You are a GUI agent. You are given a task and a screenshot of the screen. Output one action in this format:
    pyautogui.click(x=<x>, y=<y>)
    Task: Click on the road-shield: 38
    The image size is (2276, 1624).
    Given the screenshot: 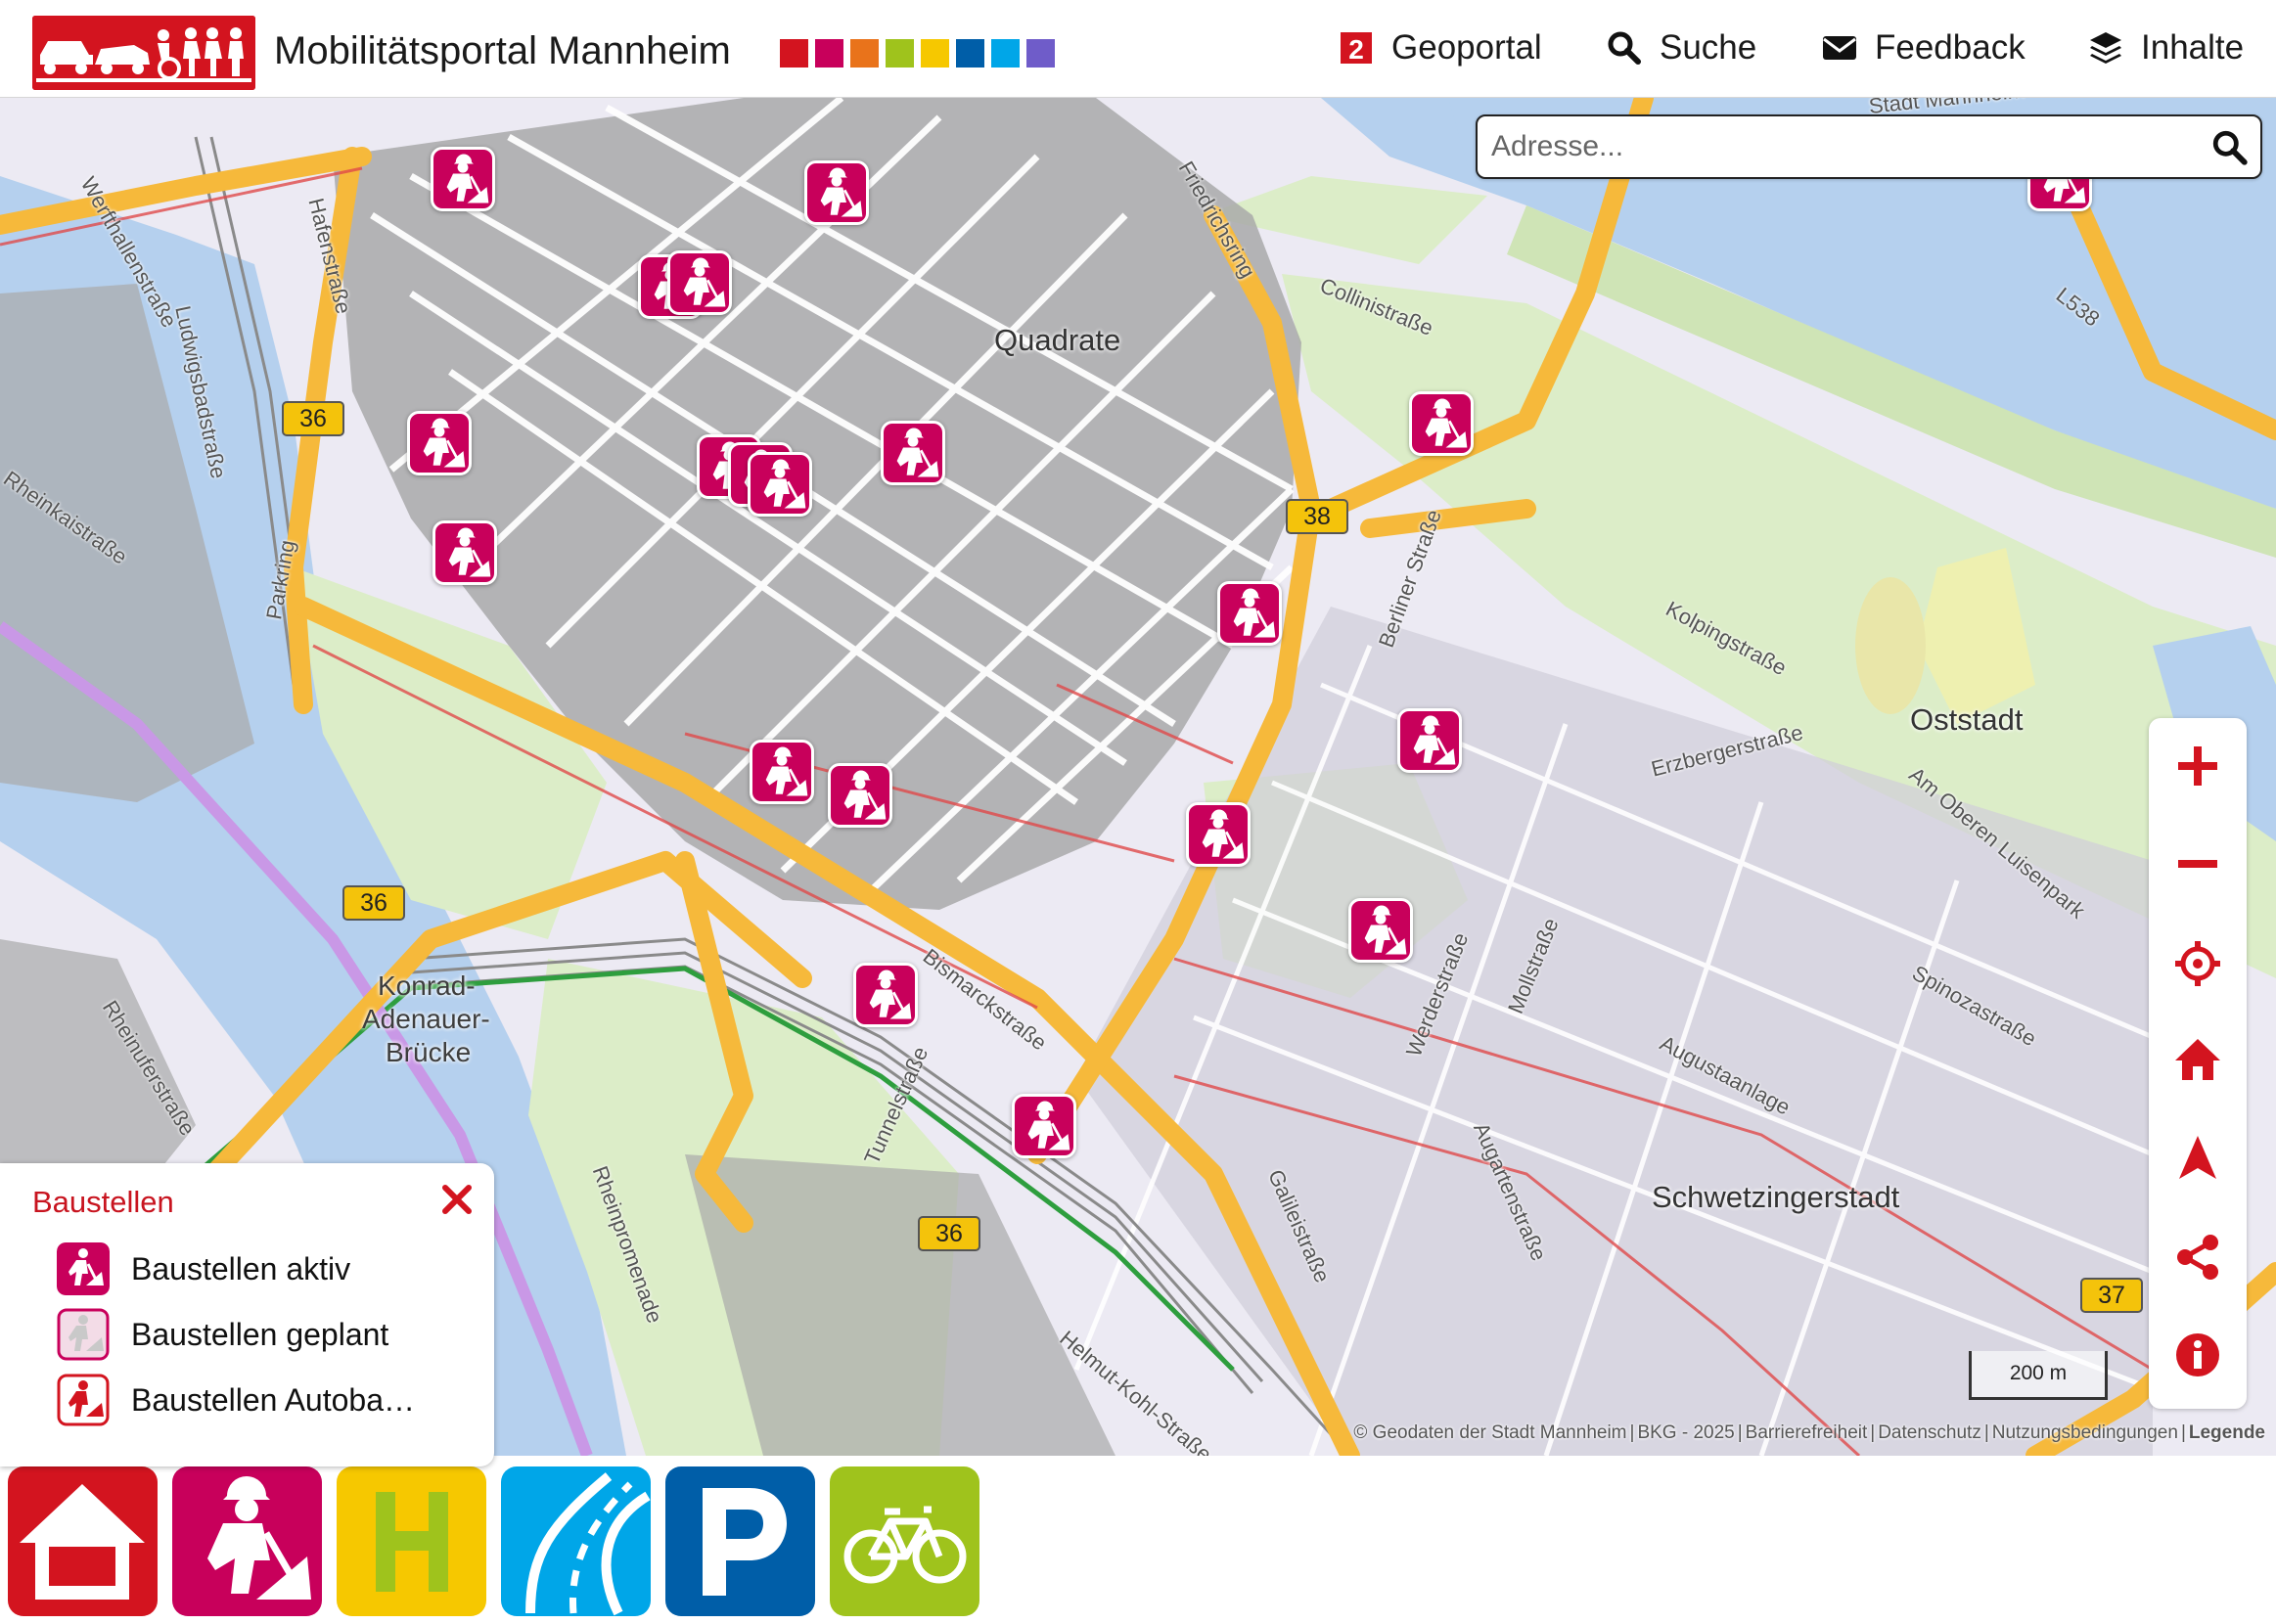 What is the action you would take?
    pyautogui.click(x=1317, y=516)
    